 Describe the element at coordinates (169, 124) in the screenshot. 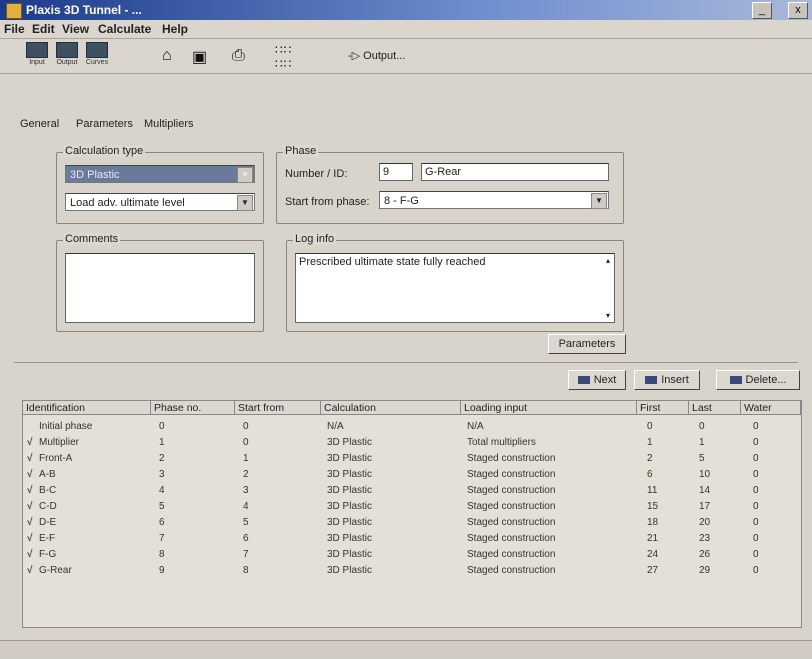

I see `tab-multipliers: Multipliers` at that location.